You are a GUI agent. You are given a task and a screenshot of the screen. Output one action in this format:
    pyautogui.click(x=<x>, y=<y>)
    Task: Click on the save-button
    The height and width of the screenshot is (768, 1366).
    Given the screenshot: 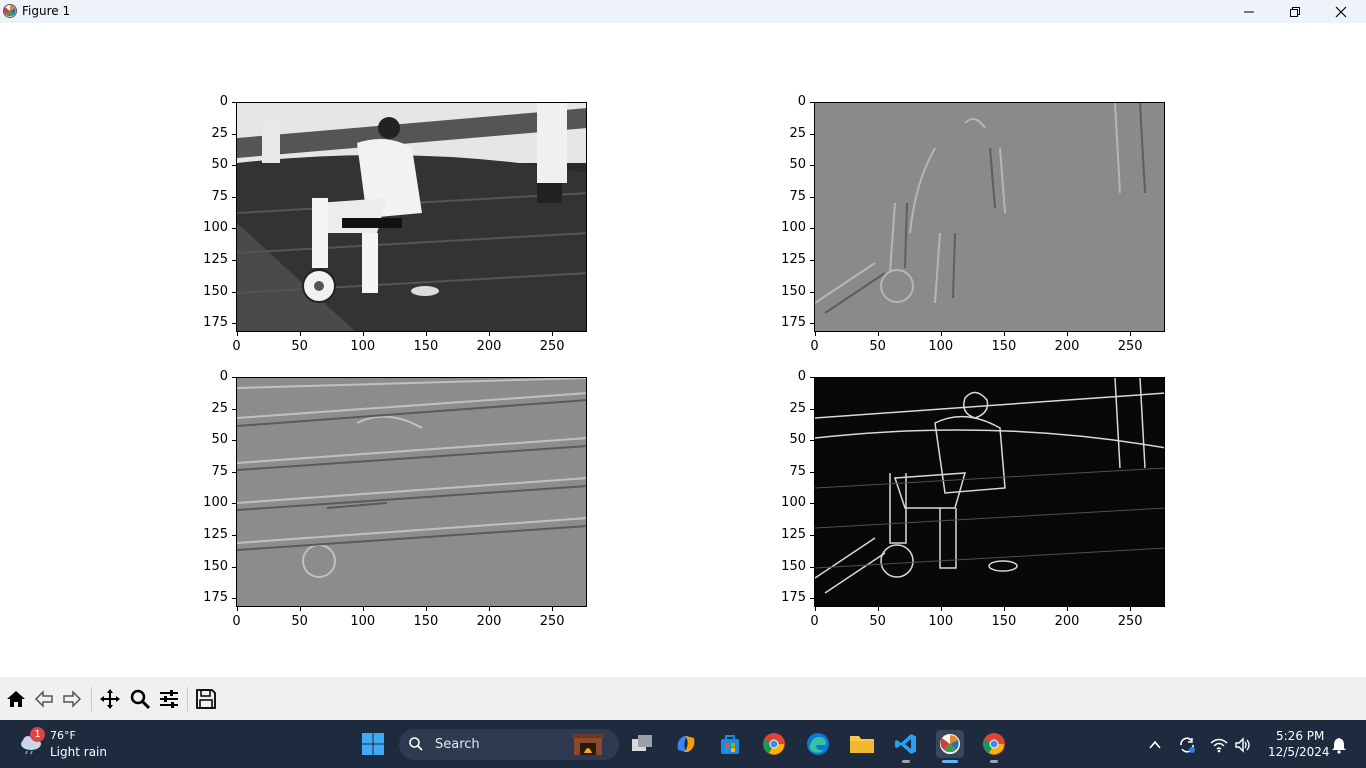 What is the action you would take?
    pyautogui.click(x=206, y=699)
    